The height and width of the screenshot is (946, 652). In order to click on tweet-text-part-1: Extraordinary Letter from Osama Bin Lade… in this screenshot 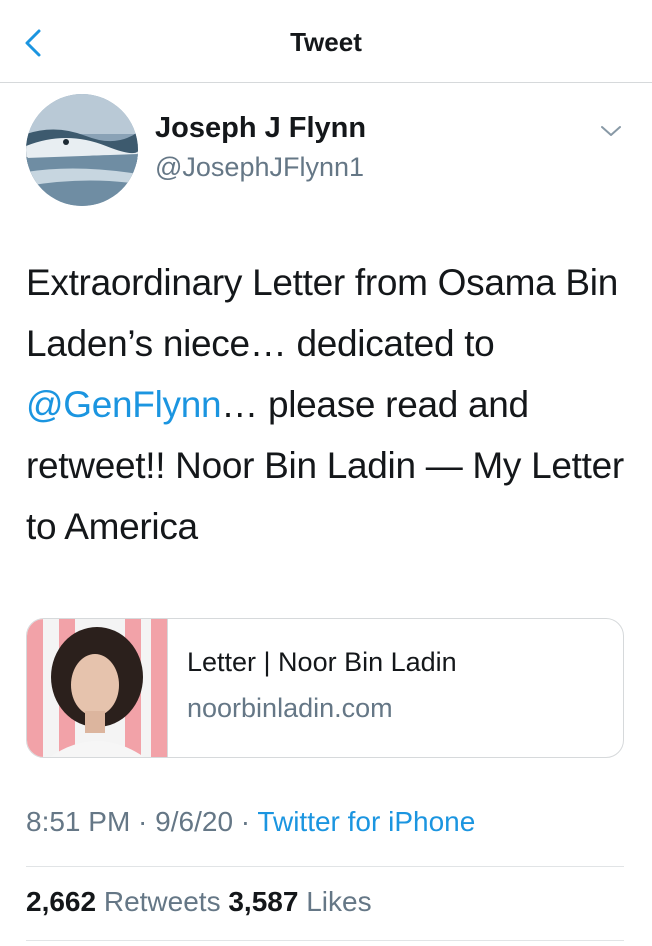, I will do `click(327, 313)`.